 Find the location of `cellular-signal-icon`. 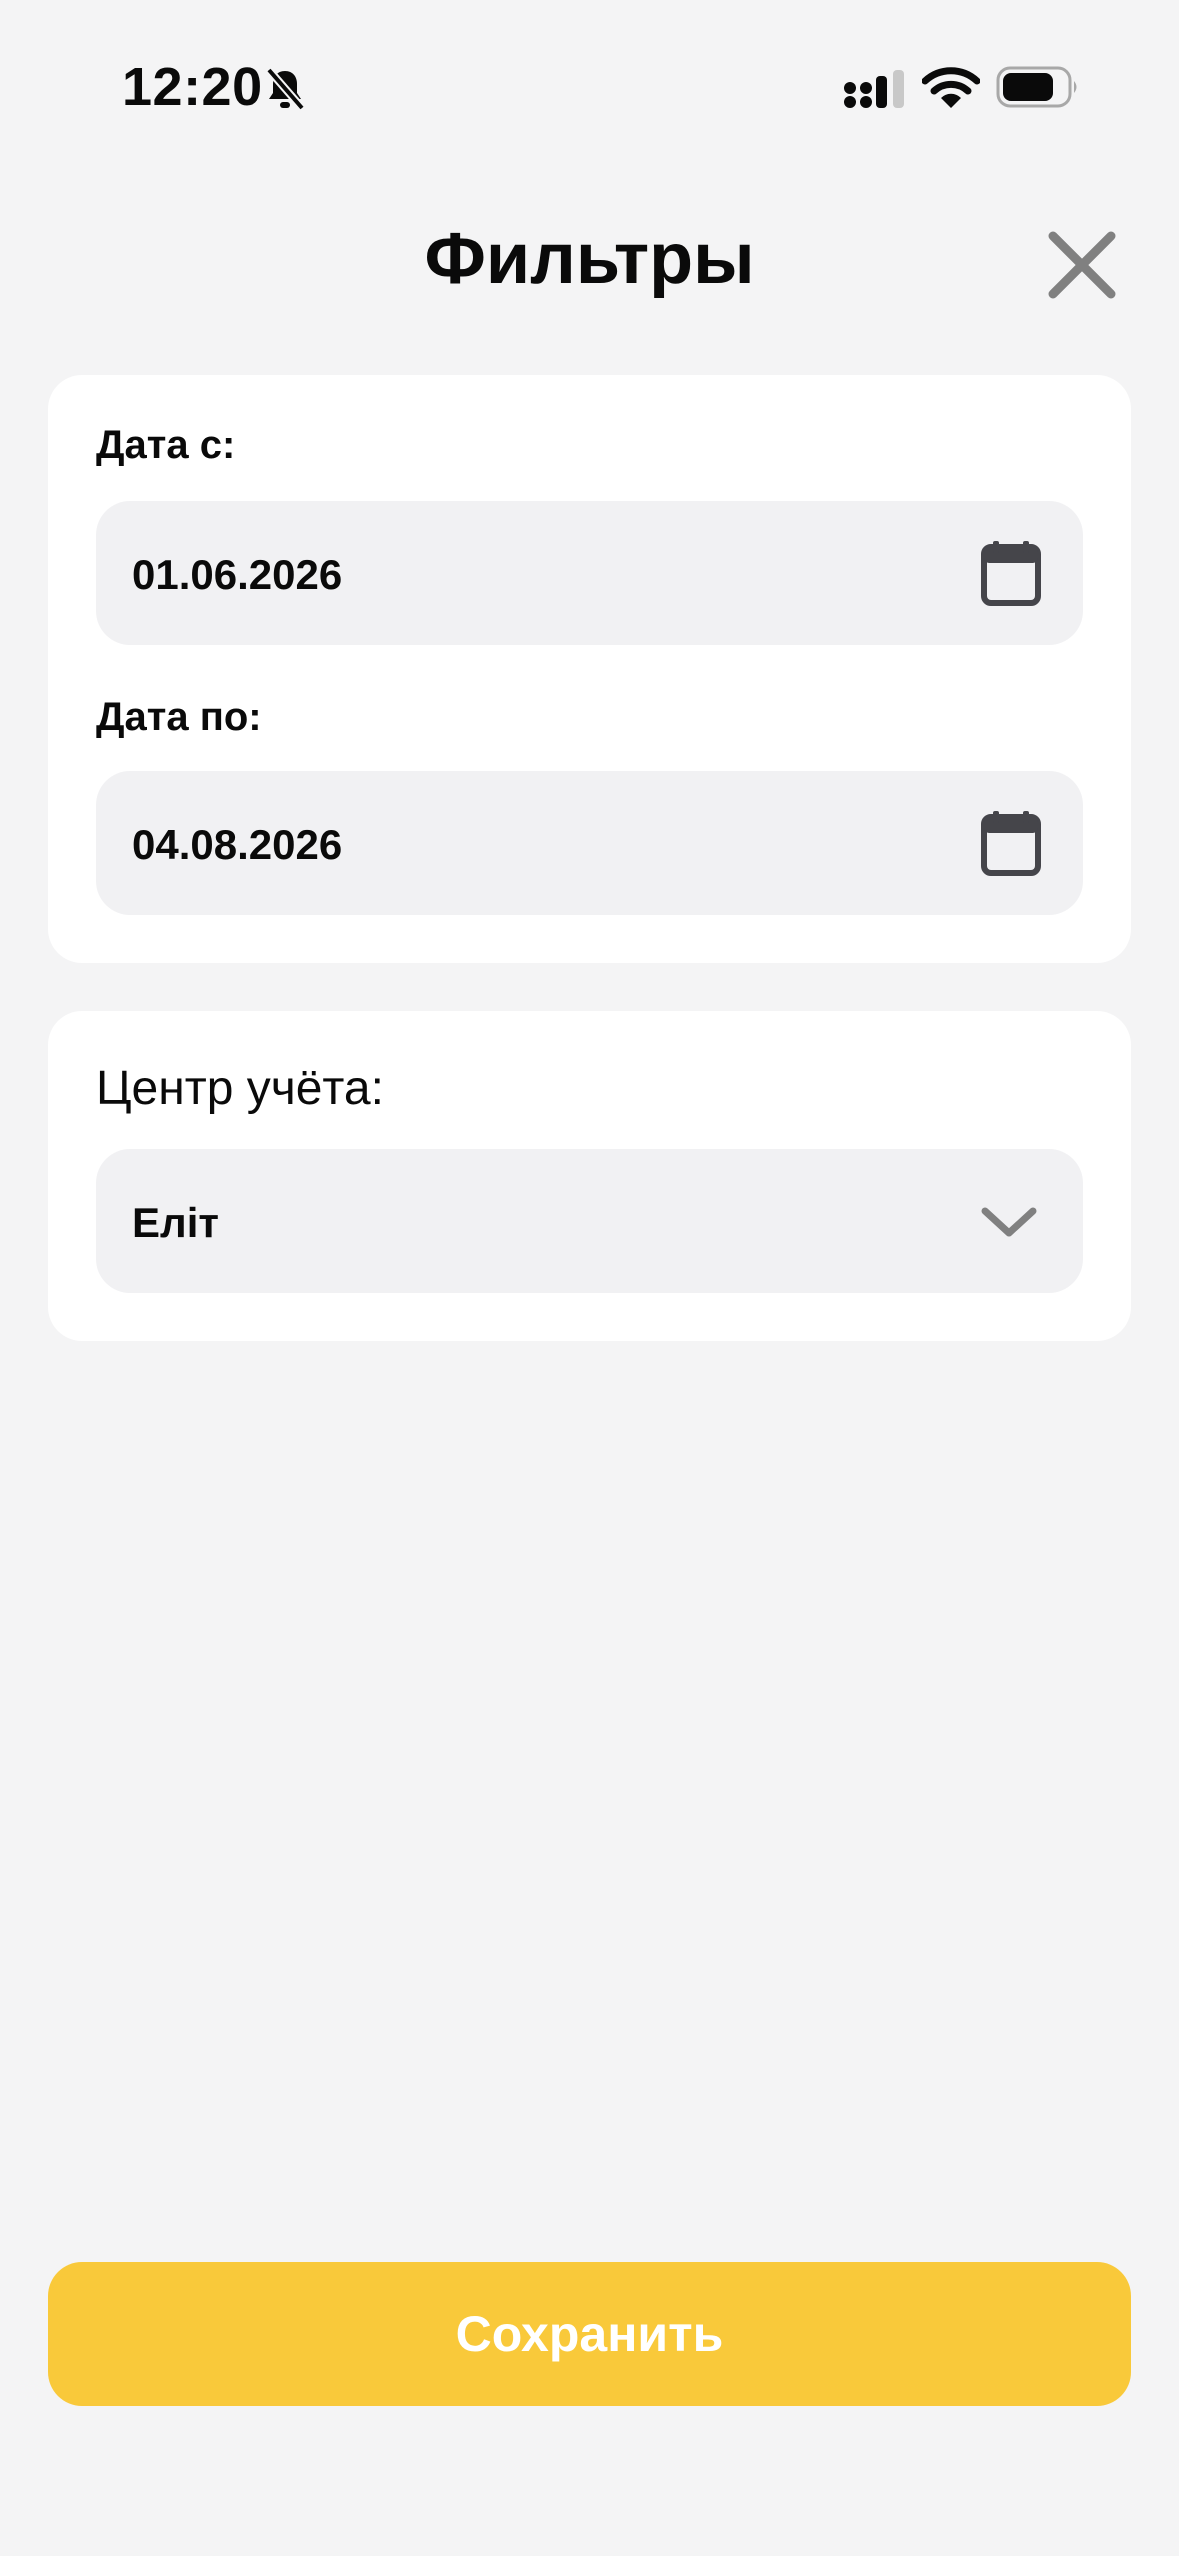

cellular-signal-icon is located at coordinates (874, 89).